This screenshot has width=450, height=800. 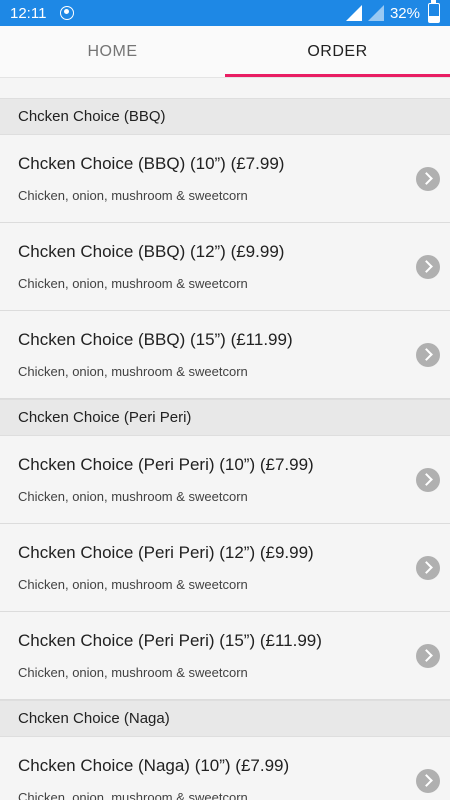 I want to click on item-title: Chcken Choice (BBQ) (10”) (£7.99), so click(x=151, y=163).